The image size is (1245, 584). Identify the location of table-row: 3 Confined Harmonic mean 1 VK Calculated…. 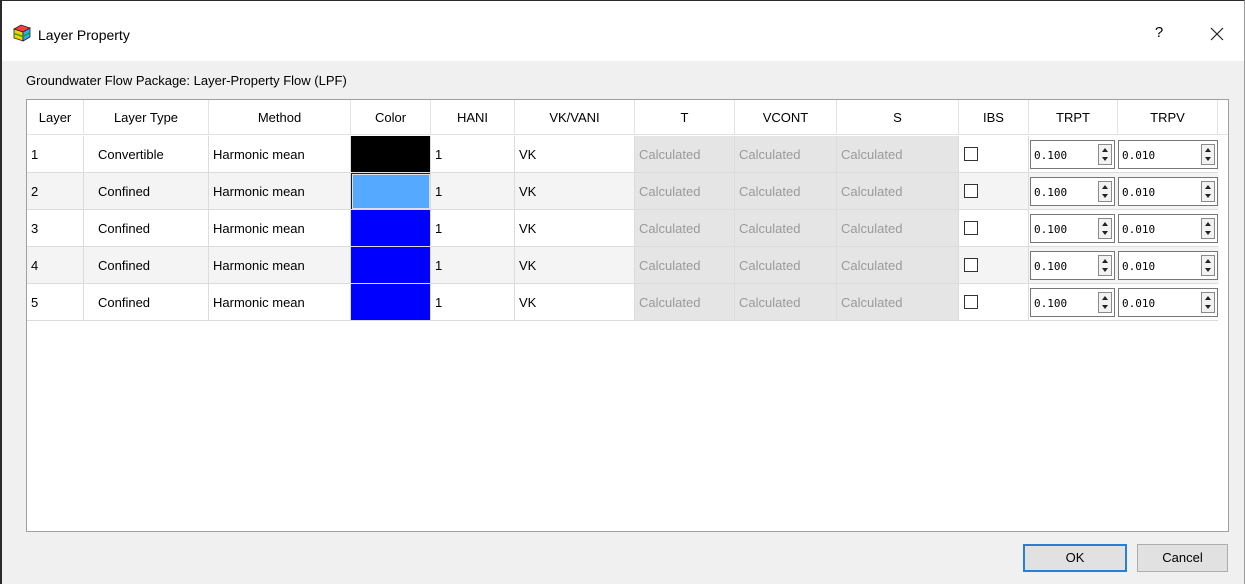
(623, 228).